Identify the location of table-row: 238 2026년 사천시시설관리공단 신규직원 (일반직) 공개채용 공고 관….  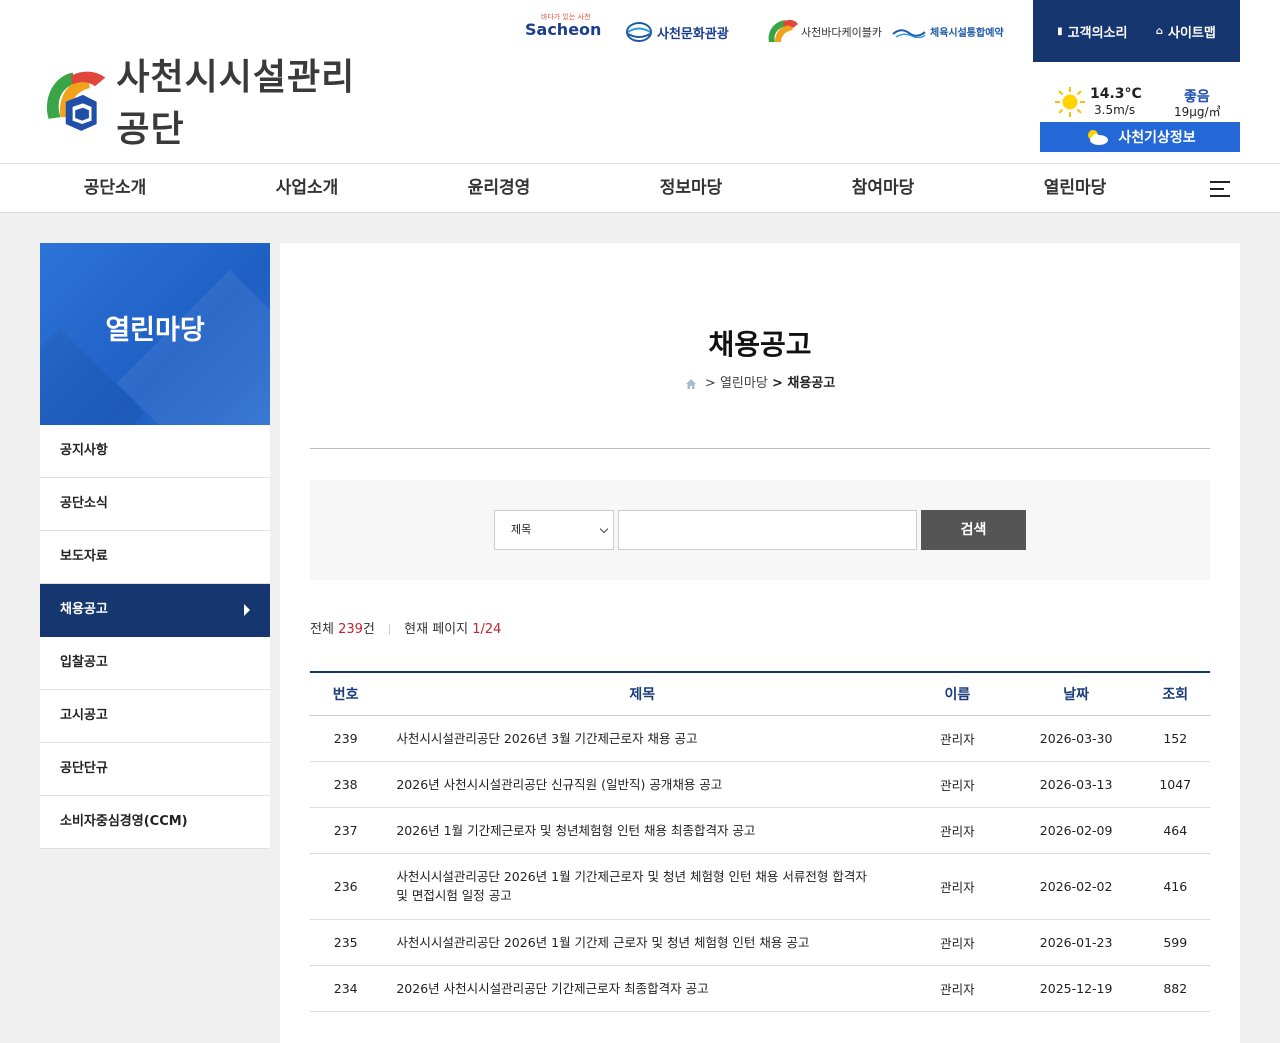
(760, 784).